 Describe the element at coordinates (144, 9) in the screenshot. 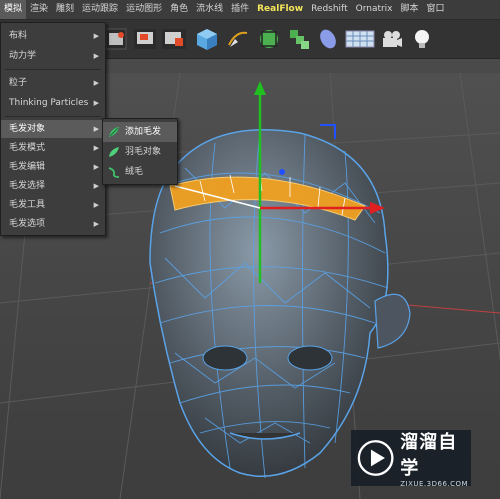

I see `menu-mograph: 运动图形` at that location.